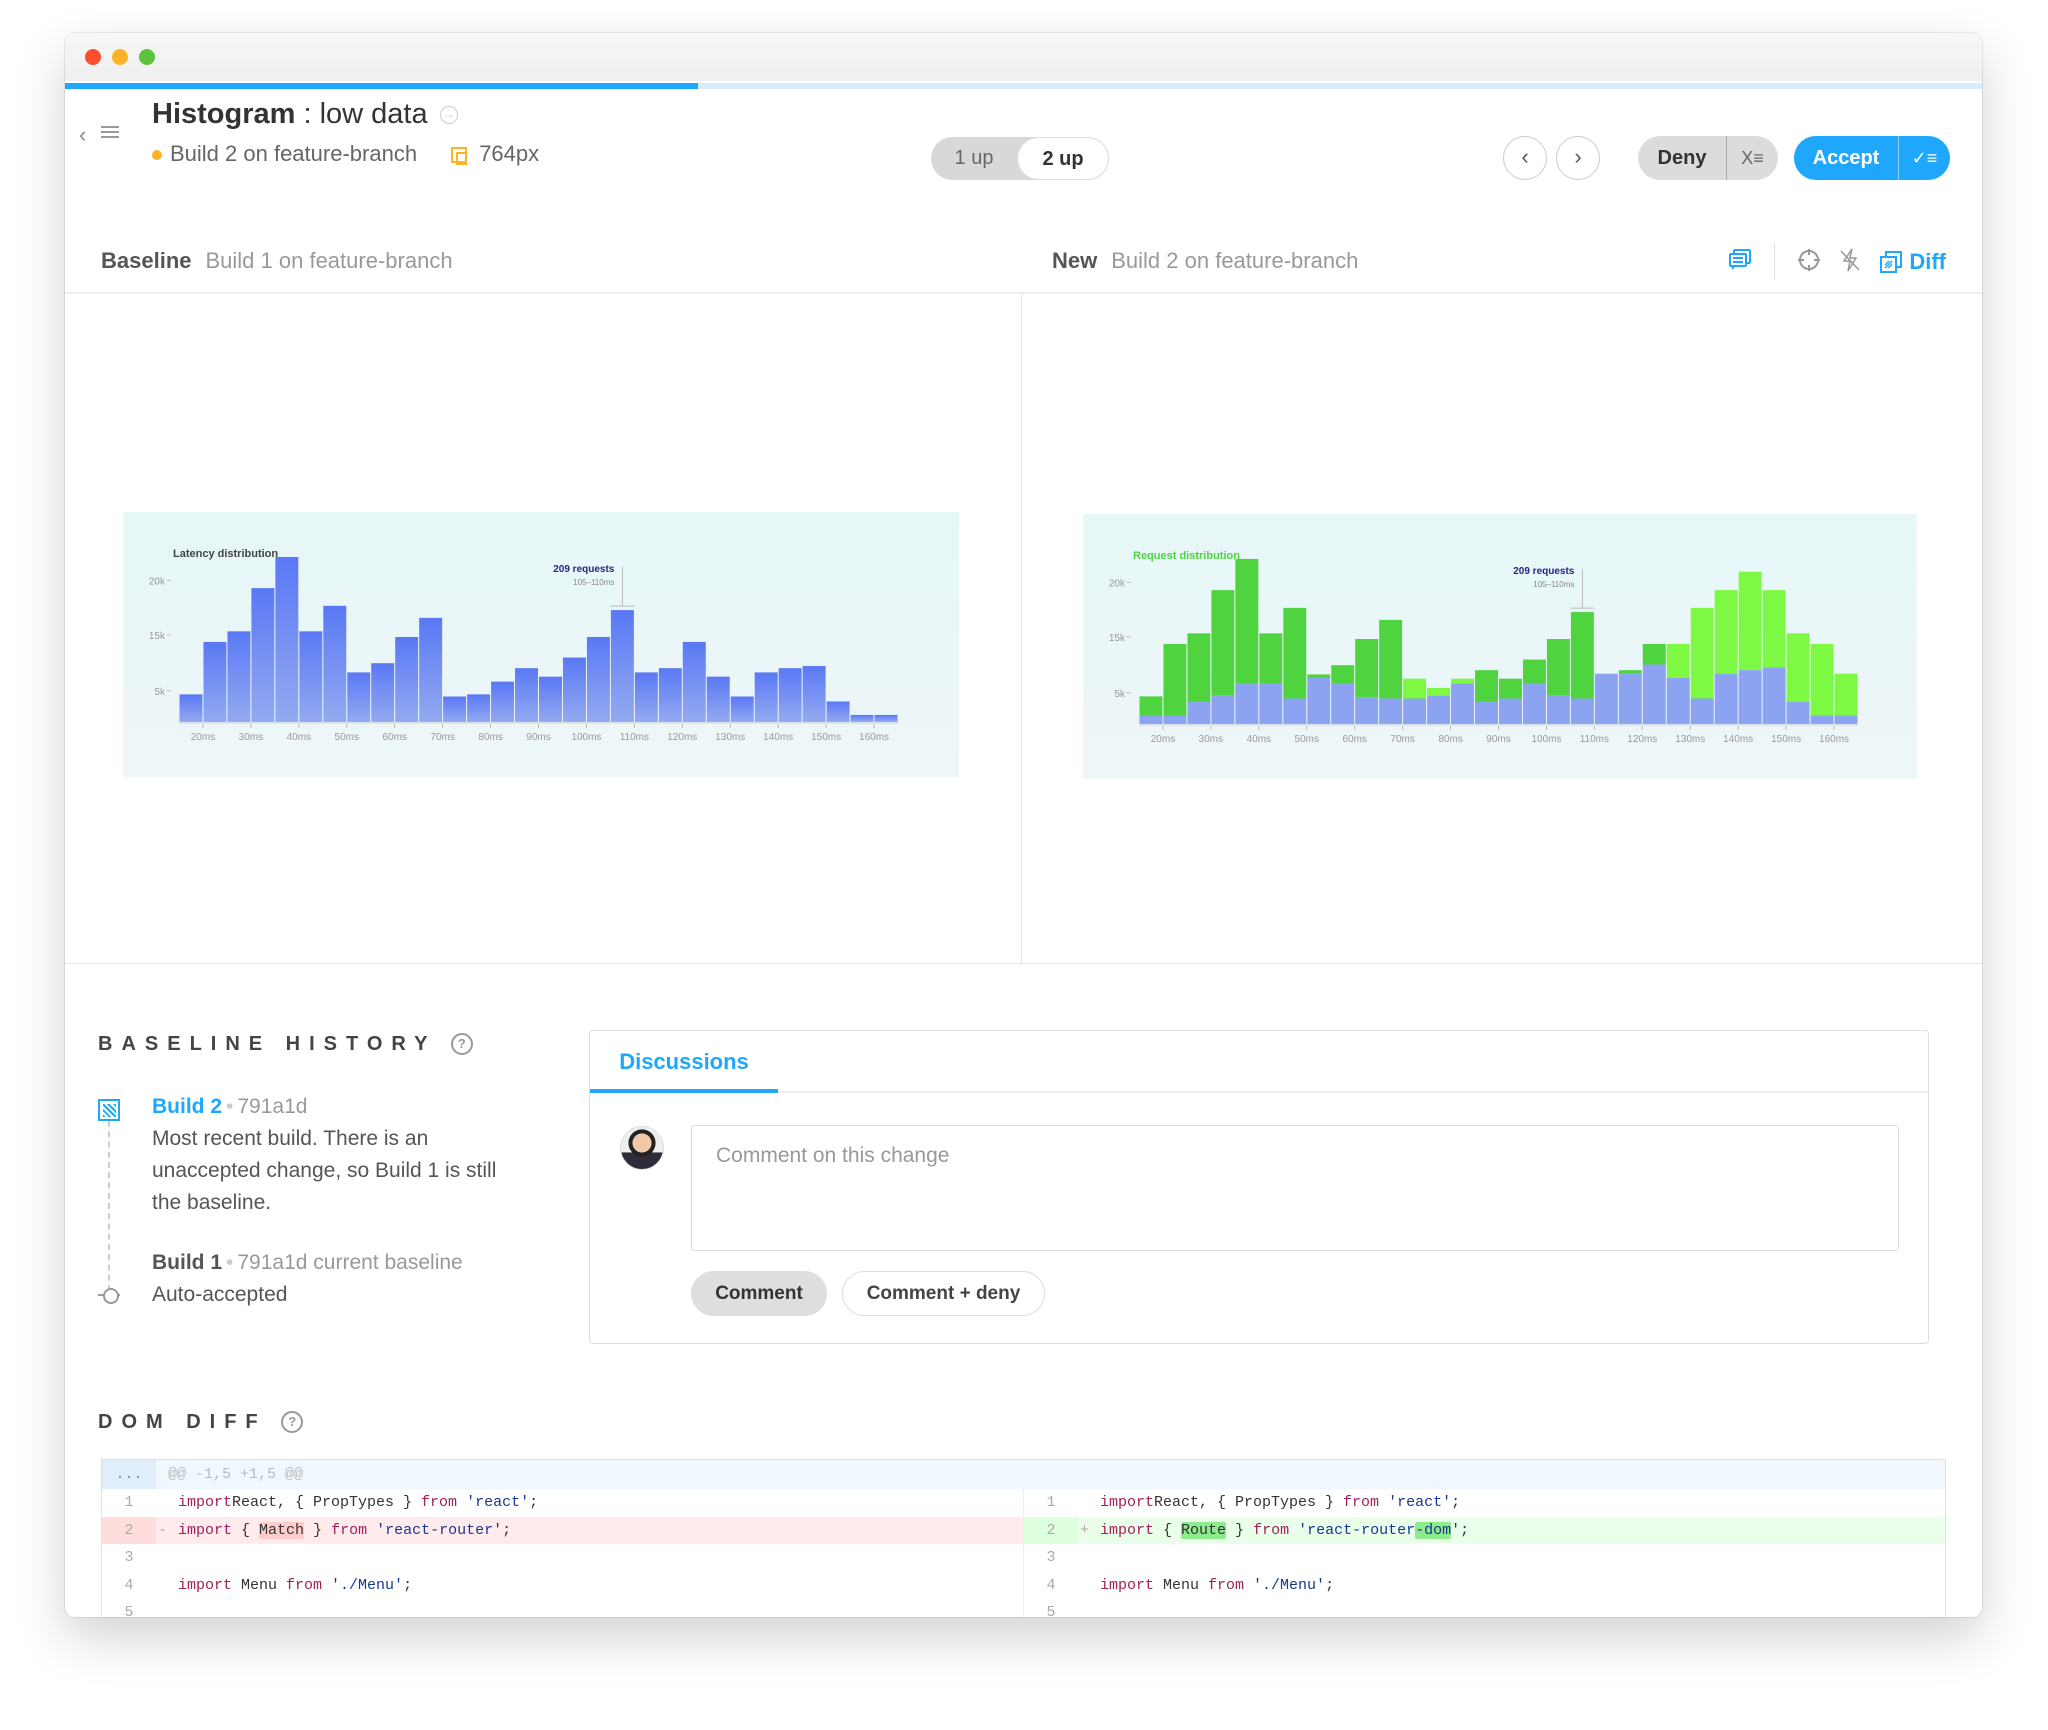  Describe the element at coordinates (1023, 57) in the screenshot. I see `title-bar` at that location.